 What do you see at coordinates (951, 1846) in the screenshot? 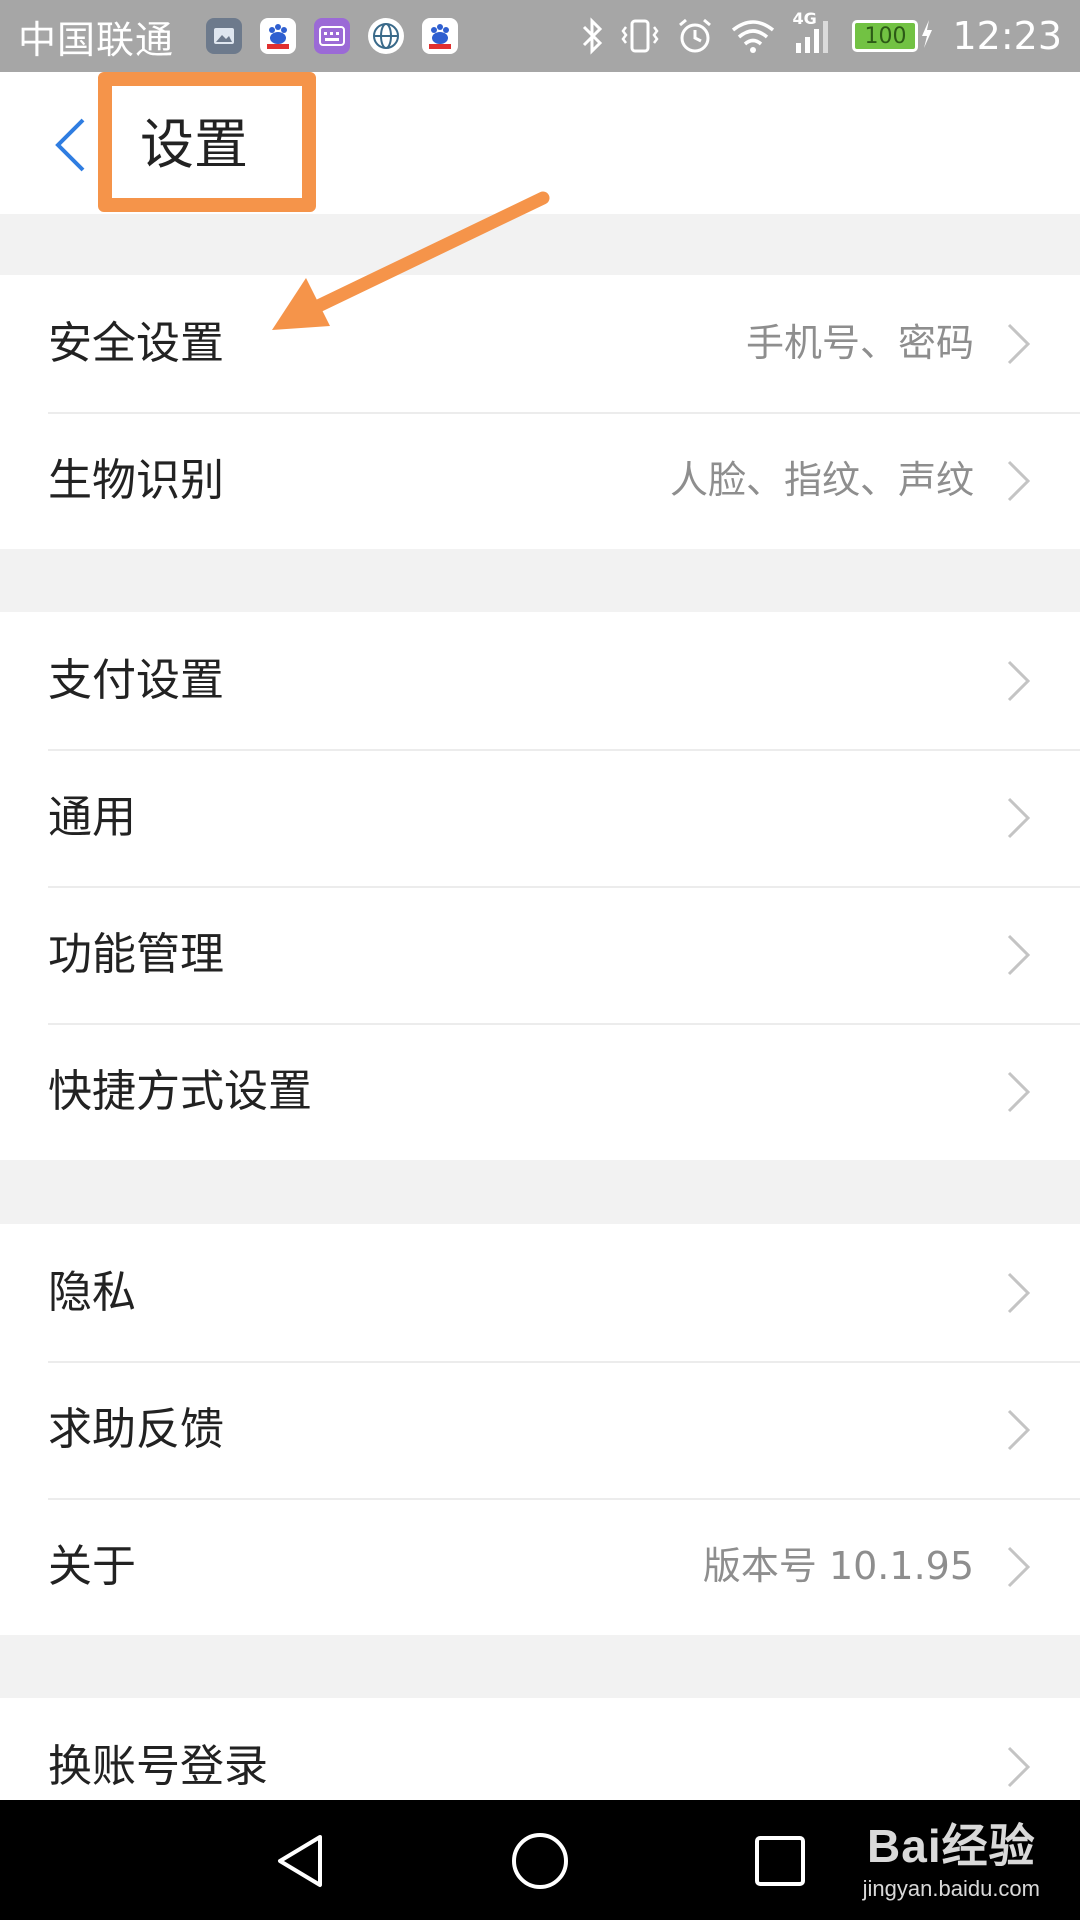
I see `watermark-logo: Bai经验` at bounding box center [951, 1846].